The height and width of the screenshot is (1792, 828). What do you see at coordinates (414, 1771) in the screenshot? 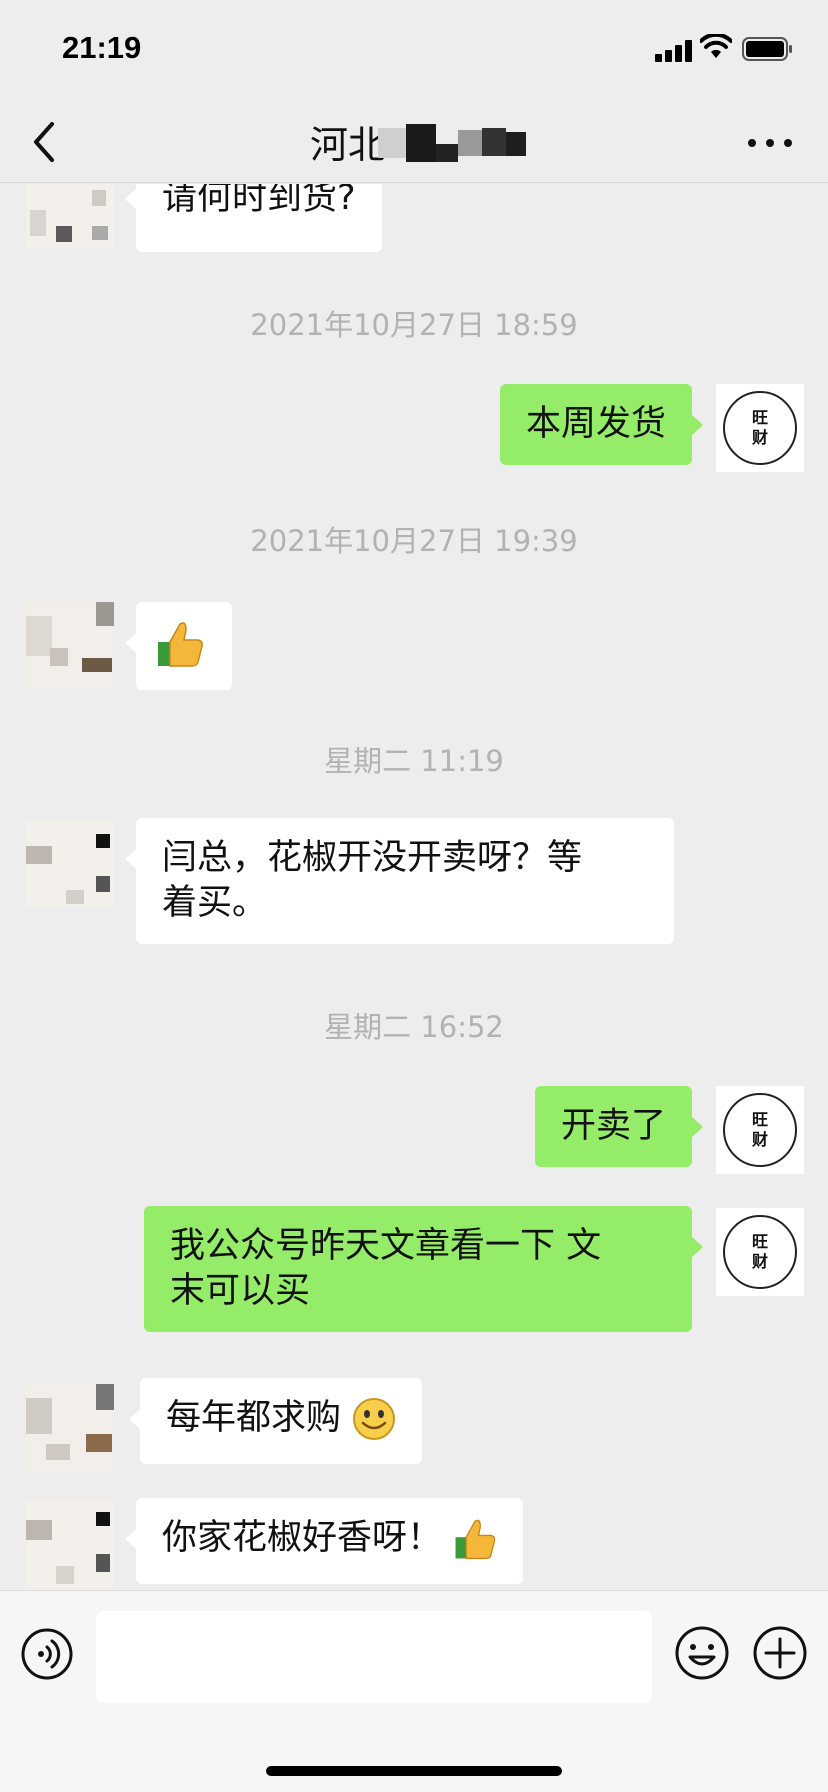
I see `home-indicator` at bounding box center [414, 1771].